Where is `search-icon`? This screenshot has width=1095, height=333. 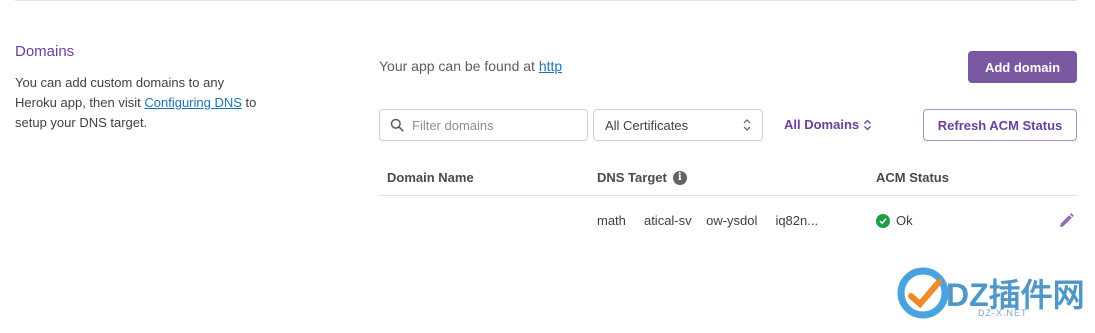
search-icon is located at coordinates (397, 125).